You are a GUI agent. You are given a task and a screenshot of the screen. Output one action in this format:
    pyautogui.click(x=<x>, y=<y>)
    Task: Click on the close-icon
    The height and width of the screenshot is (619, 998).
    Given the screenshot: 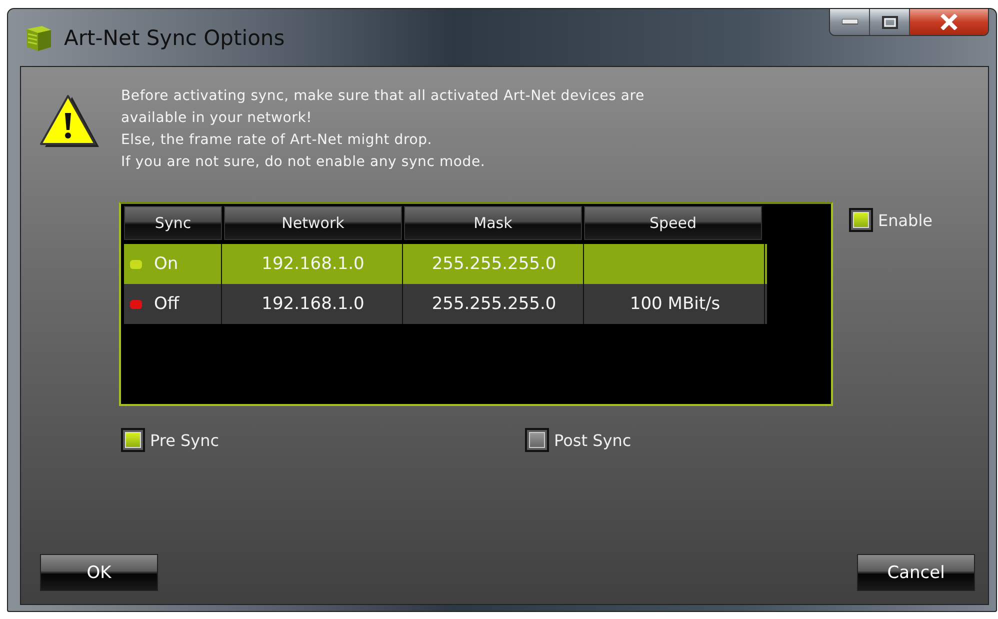 What is the action you would take?
    pyautogui.click(x=949, y=22)
    